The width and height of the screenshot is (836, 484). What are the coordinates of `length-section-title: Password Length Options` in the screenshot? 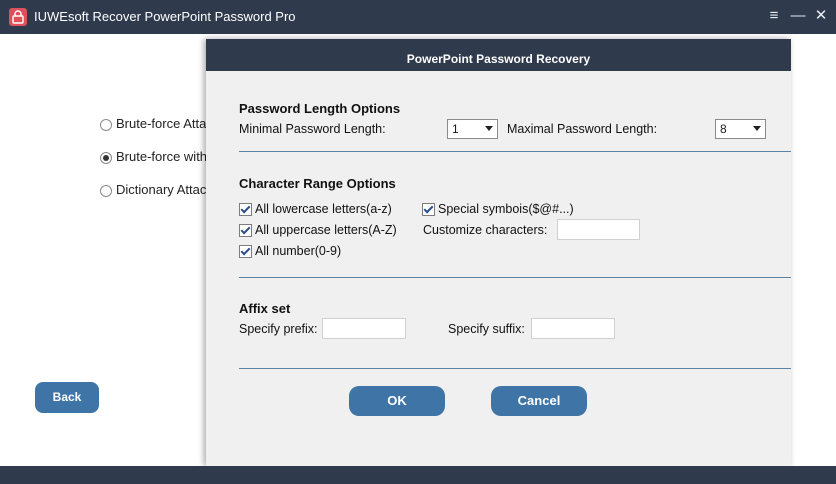 It's located at (320, 108).